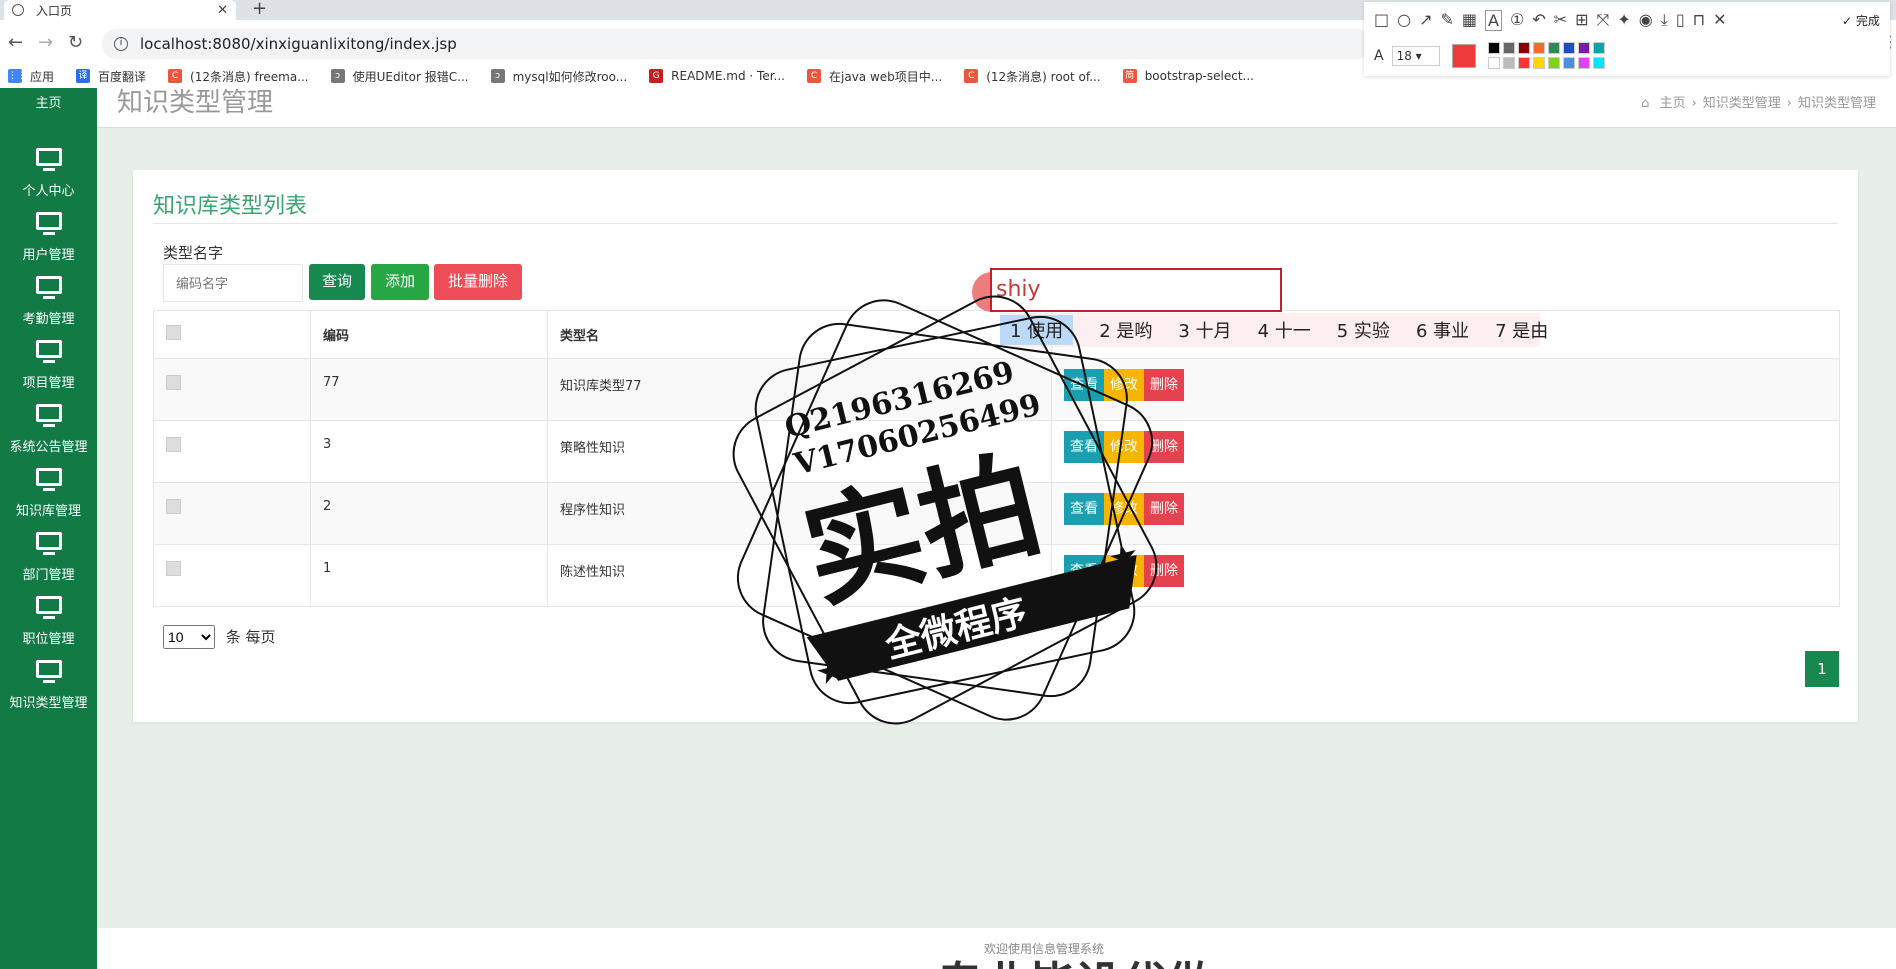 The height and width of the screenshot is (969, 1896). What do you see at coordinates (120, 10) in the screenshot?
I see `browser-tab: 入口页 ✕` at bounding box center [120, 10].